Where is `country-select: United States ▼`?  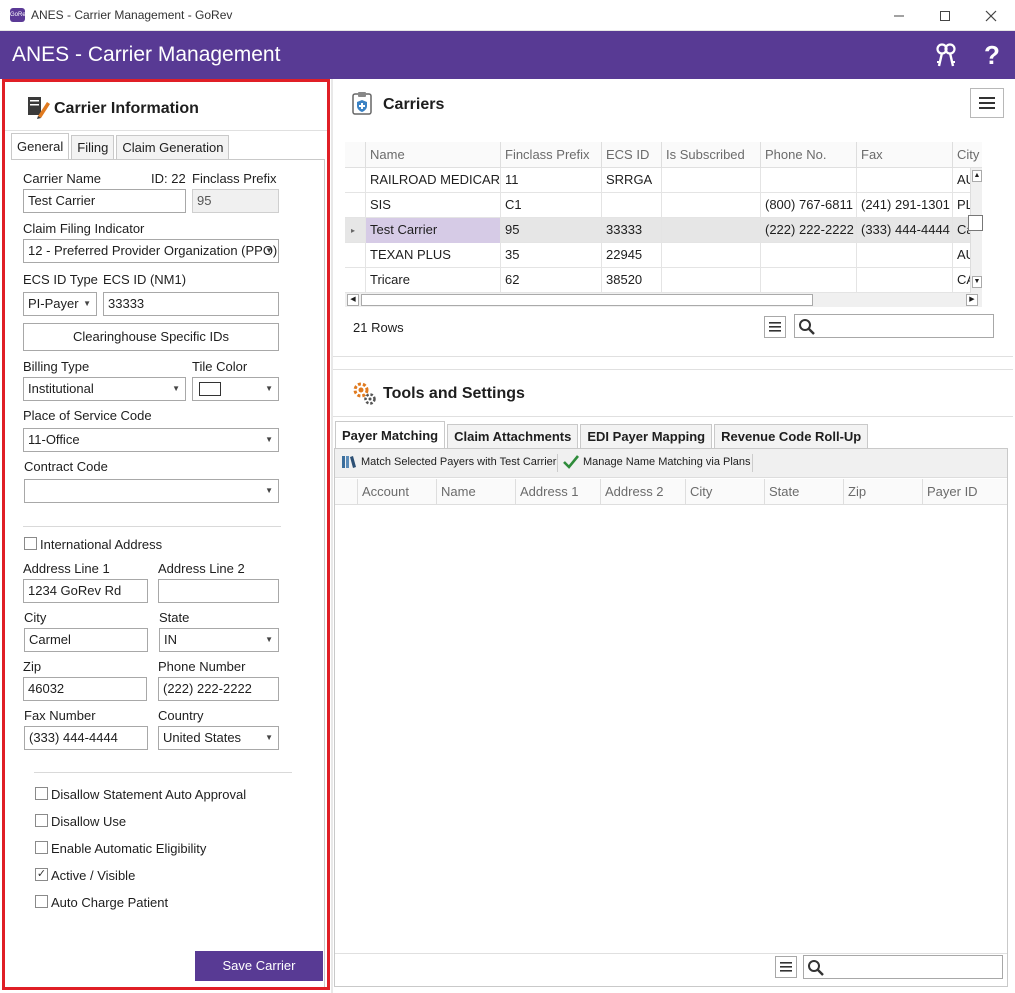 country-select: United States ▼ is located at coordinates (218, 738).